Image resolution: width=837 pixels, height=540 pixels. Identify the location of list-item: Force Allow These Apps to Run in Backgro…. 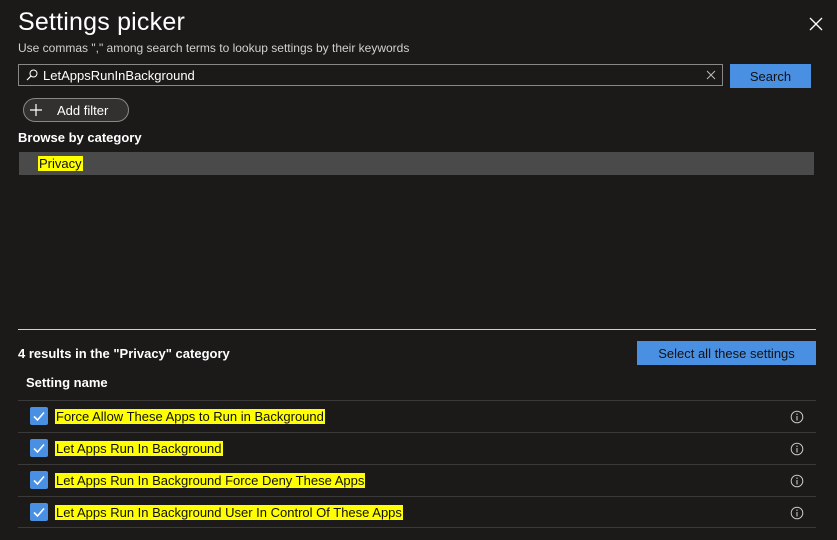
(417, 416).